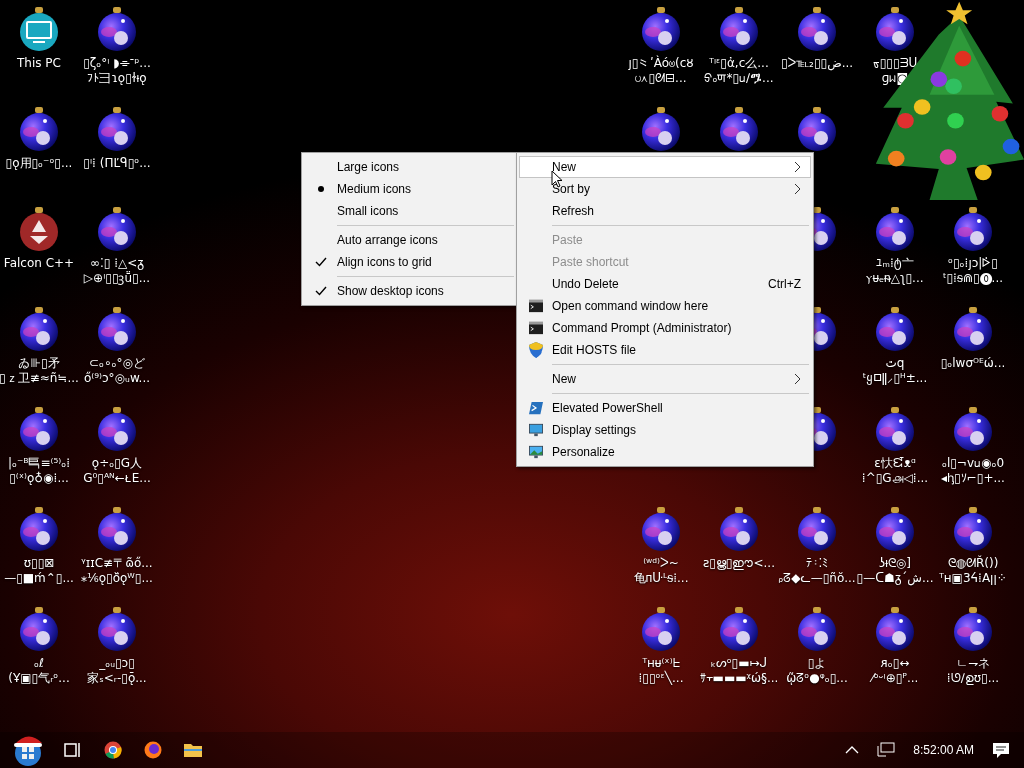 The image size is (1024, 768). I want to click on menu-item: Command Prompt (Administrator), so click(665, 328).